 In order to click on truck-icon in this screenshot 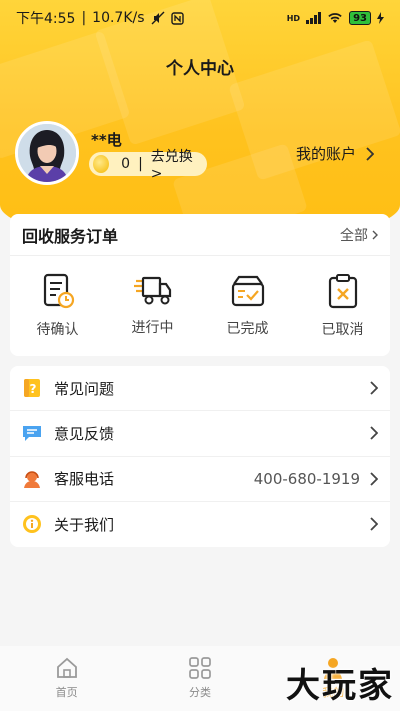, I will do `click(152, 290)`.